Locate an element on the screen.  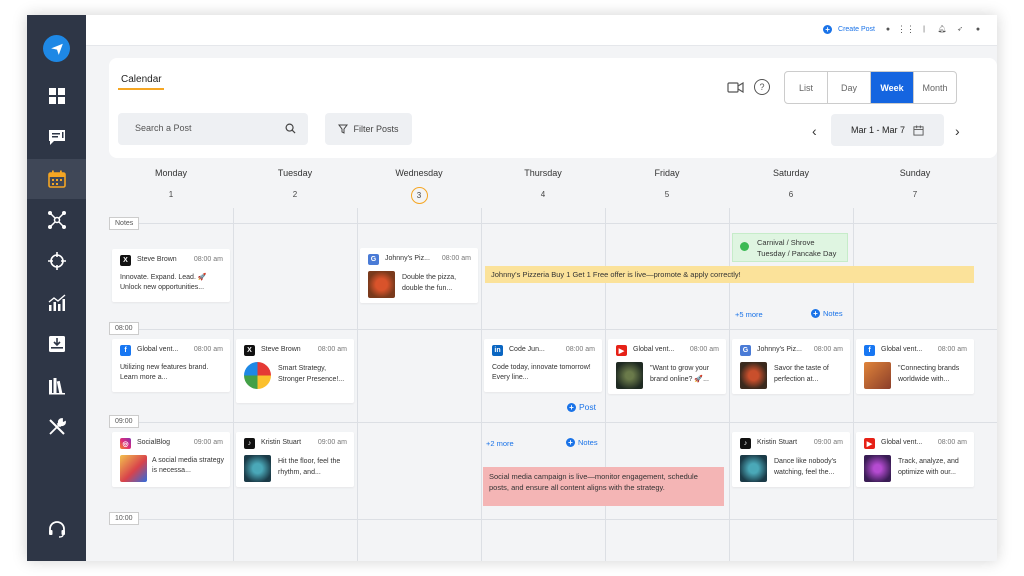
brand-thumbnail is located at coordinates (877, 375).